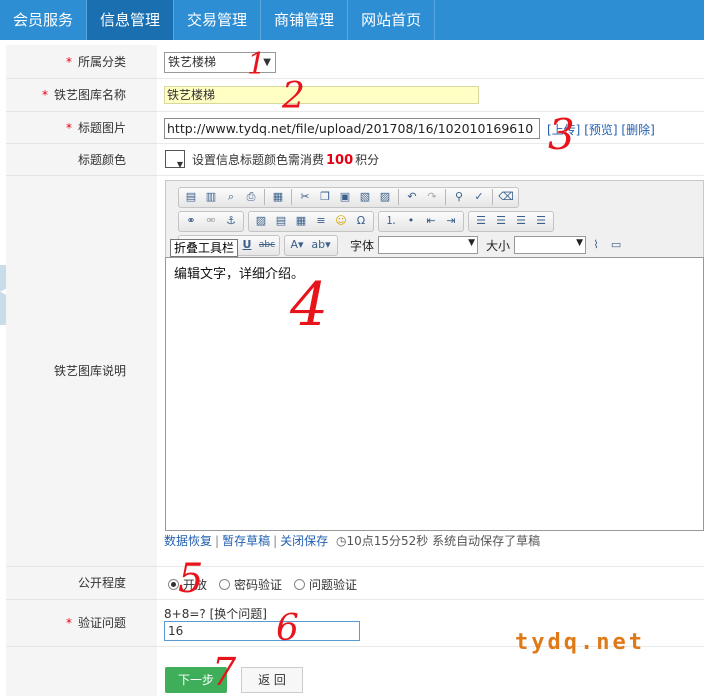 Image resolution: width=704 pixels, height=696 pixels. Describe the element at coordinates (341, 541) in the screenshot. I see `clock-icon: ◷` at that location.